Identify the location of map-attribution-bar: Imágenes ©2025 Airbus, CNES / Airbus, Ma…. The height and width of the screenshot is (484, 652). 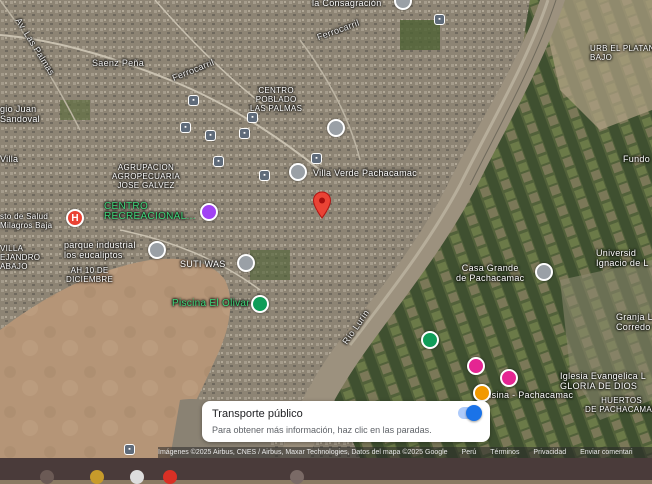
(405, 452).